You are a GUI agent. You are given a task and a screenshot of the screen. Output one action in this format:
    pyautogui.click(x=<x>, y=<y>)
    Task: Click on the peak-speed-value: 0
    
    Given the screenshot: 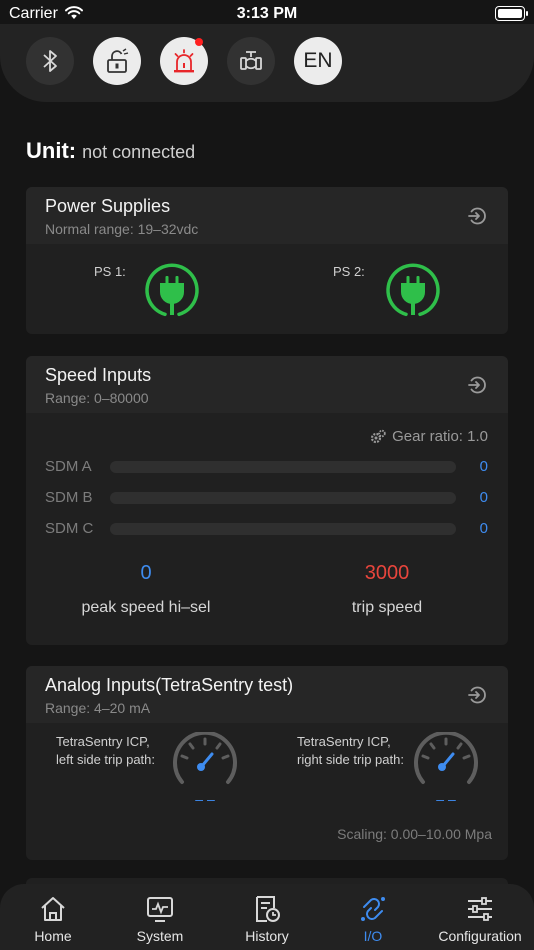 What is the action you would take?
    pyautogui.click(x=146, y=573)
    